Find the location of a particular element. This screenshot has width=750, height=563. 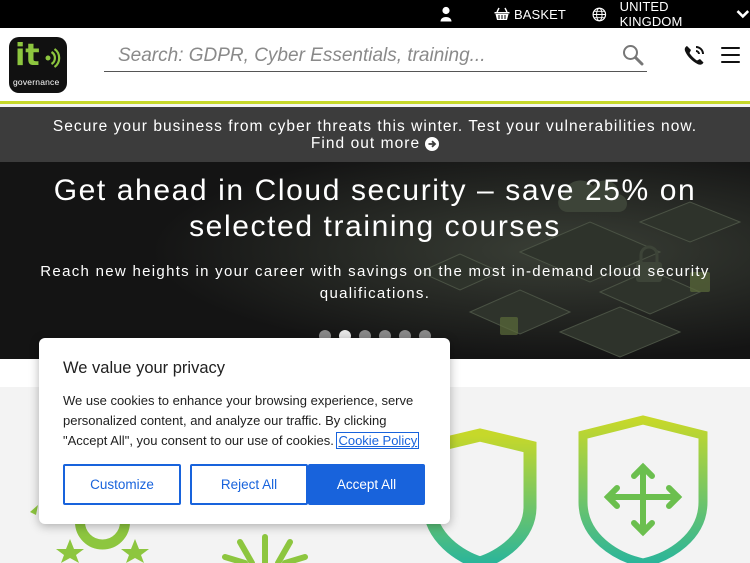

search-input is located at coordinates (358, 56).